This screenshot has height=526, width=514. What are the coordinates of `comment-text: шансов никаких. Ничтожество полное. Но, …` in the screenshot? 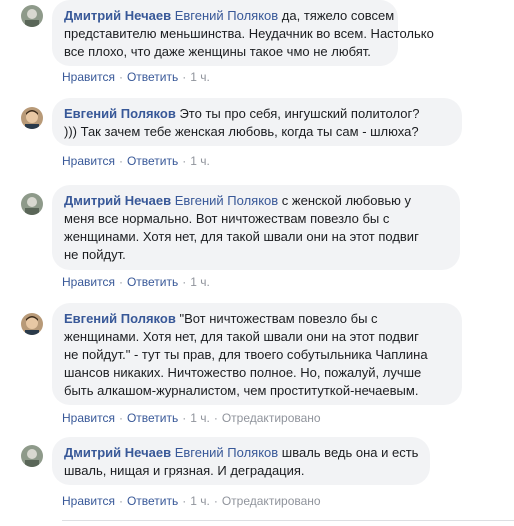 It's located at (243, 372).